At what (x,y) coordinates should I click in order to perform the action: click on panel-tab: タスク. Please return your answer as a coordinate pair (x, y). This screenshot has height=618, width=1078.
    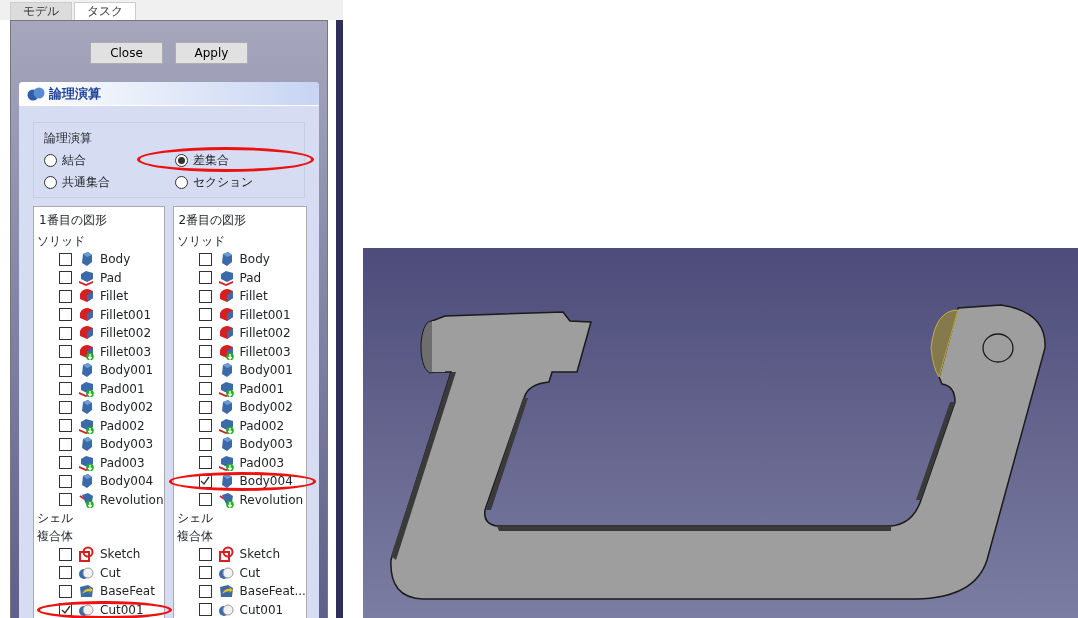
    Looking at the image, I should click on (105, 11).